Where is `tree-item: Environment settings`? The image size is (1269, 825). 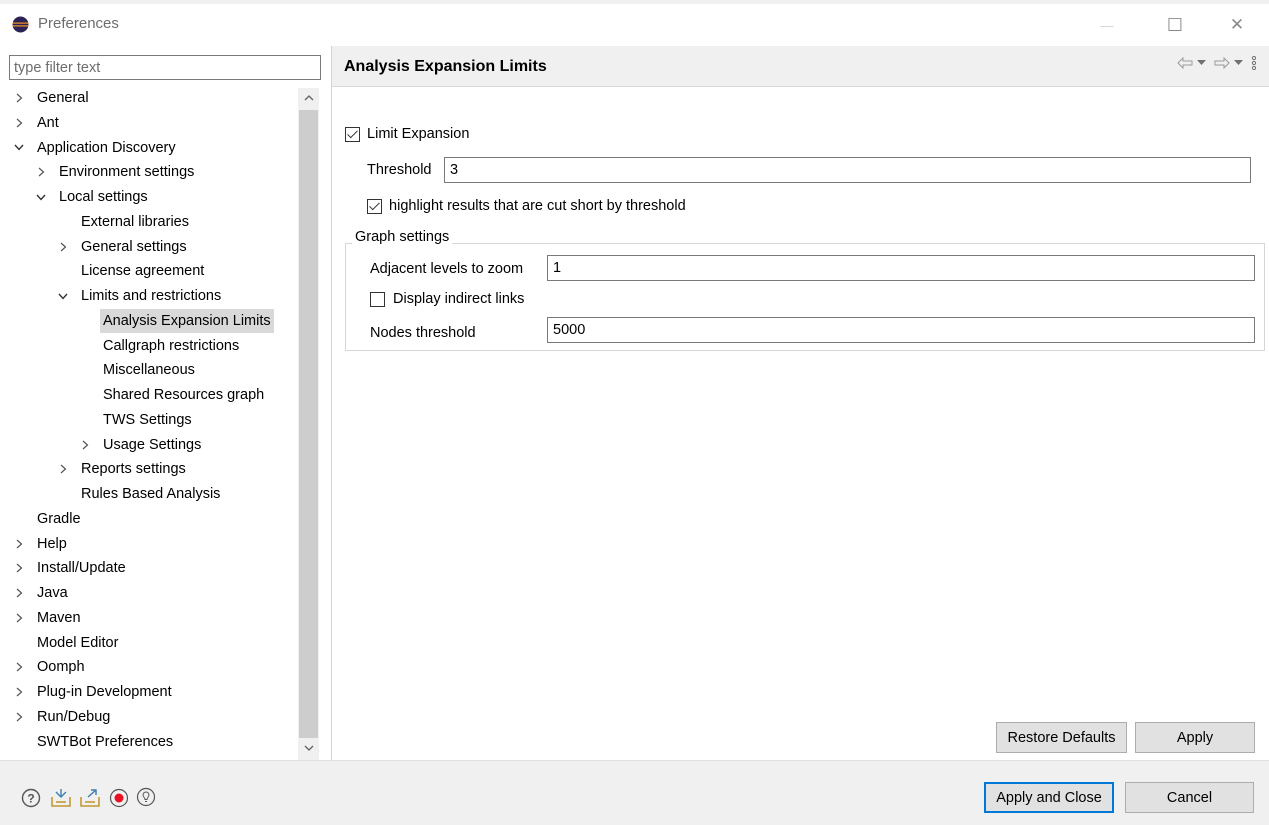
tree-item: Environment settings is located at coordinates (148, 172).